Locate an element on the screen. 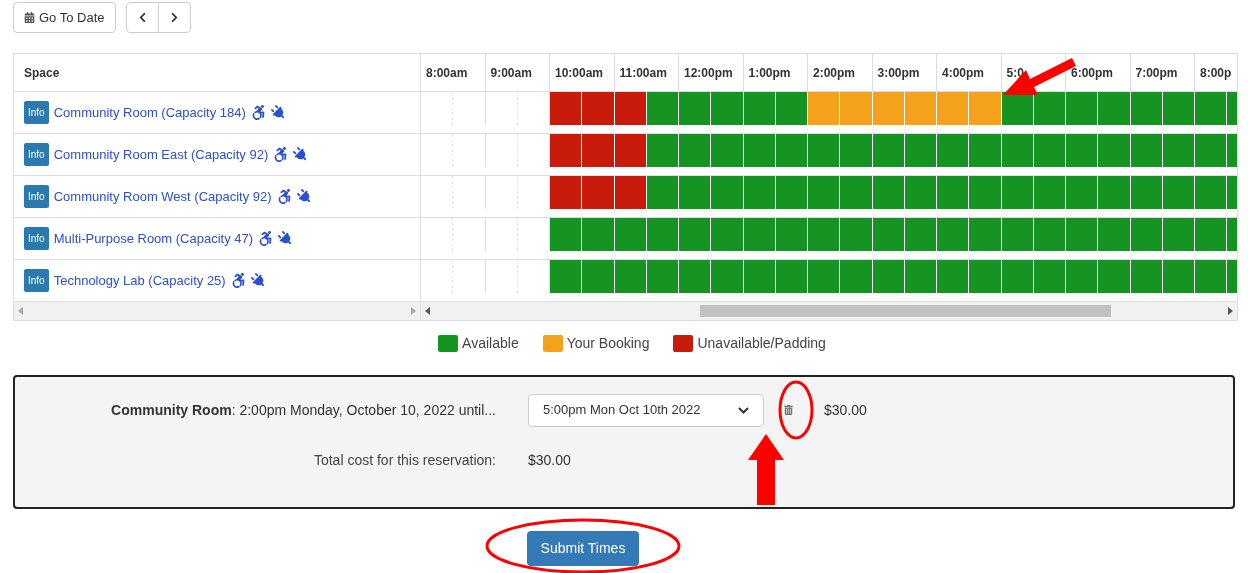  room-link: Technology Lab (Capacity 25) is located at coordinates (139, 280).